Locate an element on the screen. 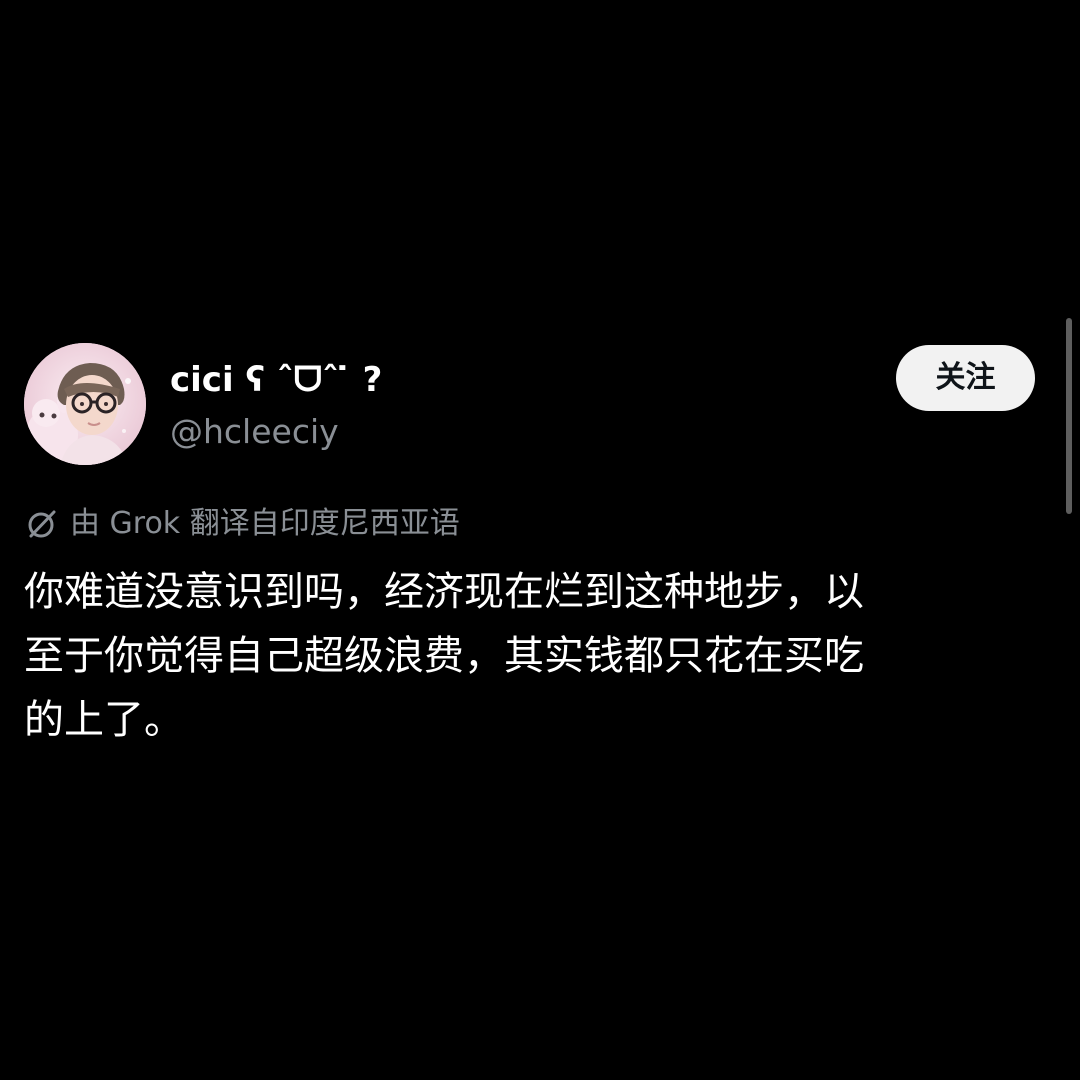 This screenshot has height=1080, width=1080. post-text-line: 的上了。 is located at coordinates (104, 720).